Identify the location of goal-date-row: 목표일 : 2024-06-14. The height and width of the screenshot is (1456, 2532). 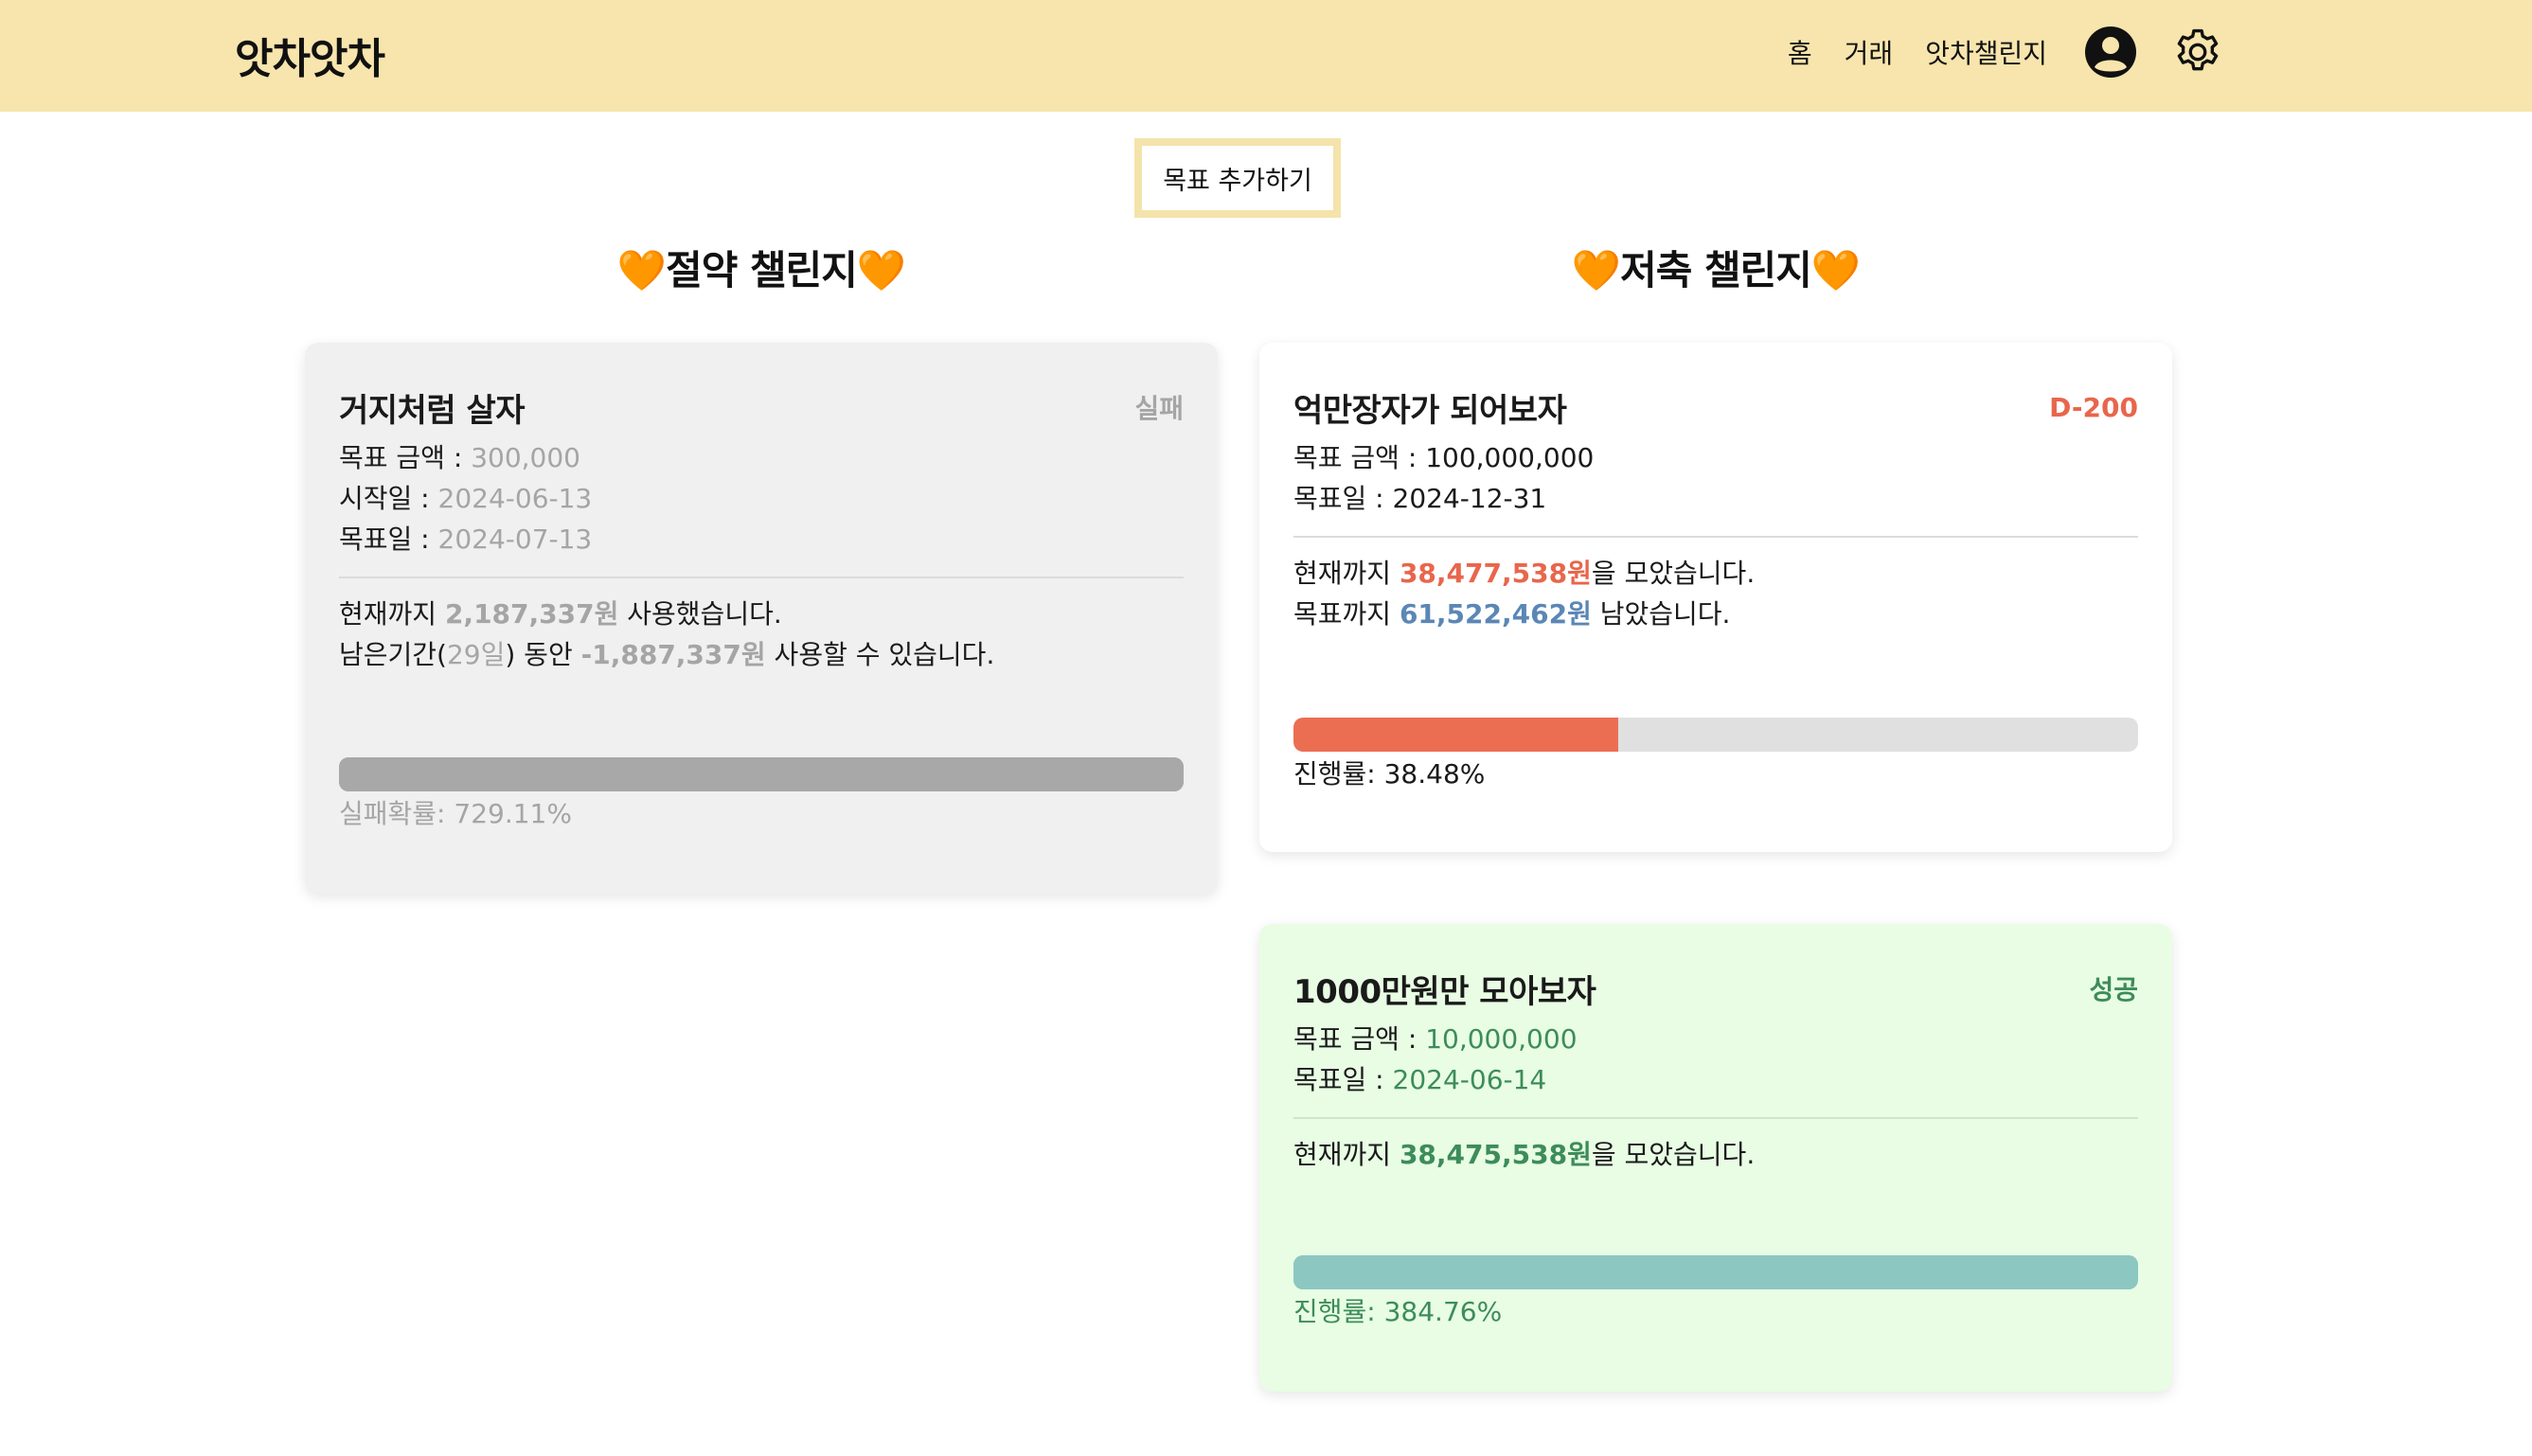
(1420, 1079).